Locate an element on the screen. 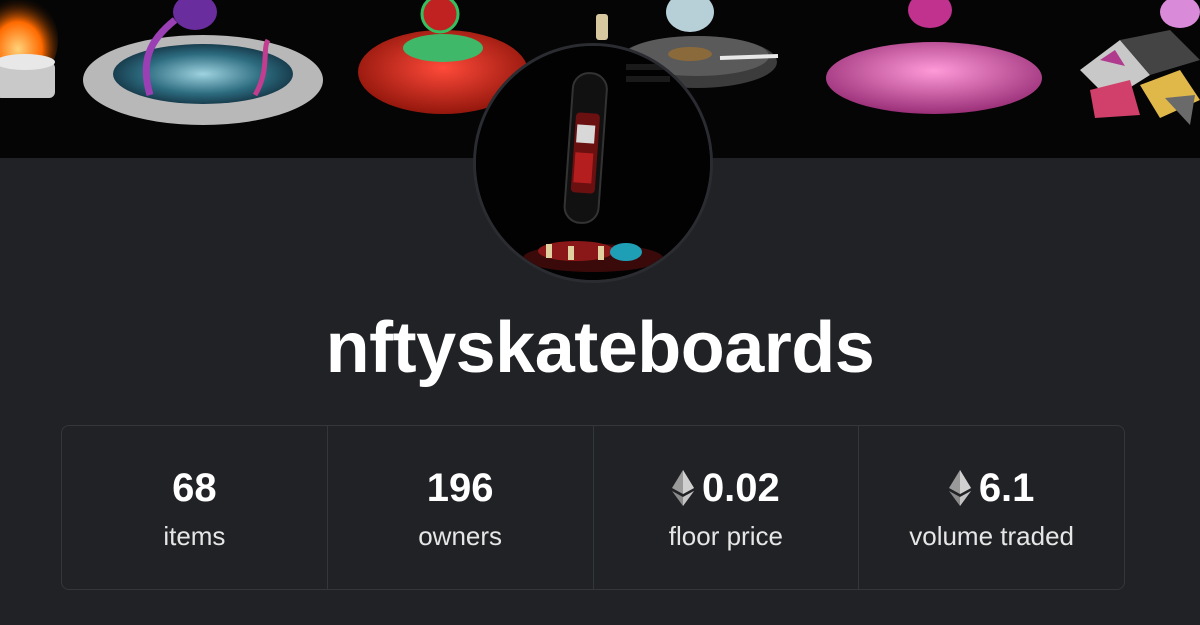 The image size is (1200, 625). stat-value: 0.02 is located at coordinates (740, 487).